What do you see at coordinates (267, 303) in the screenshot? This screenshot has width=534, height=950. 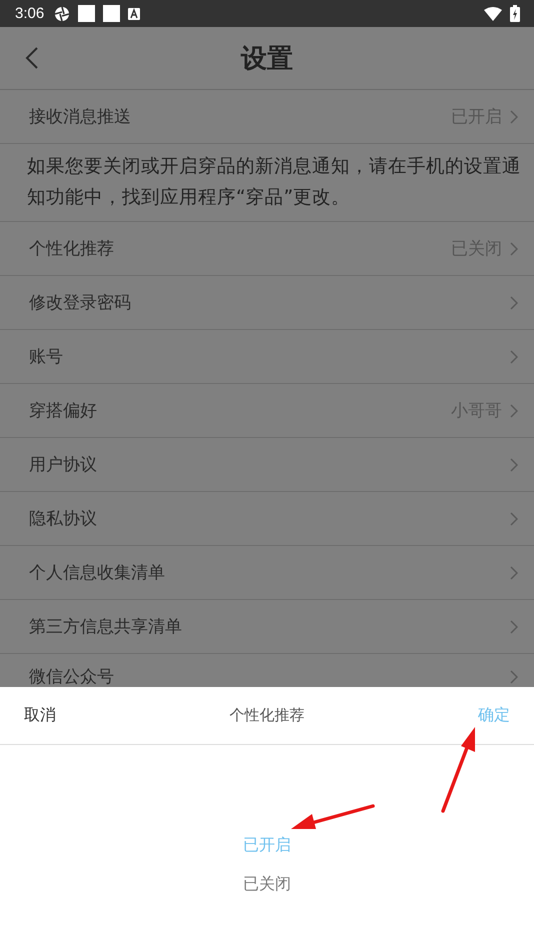 I see `settings-row: 修改登录密码` at bounding box center [267, 303].